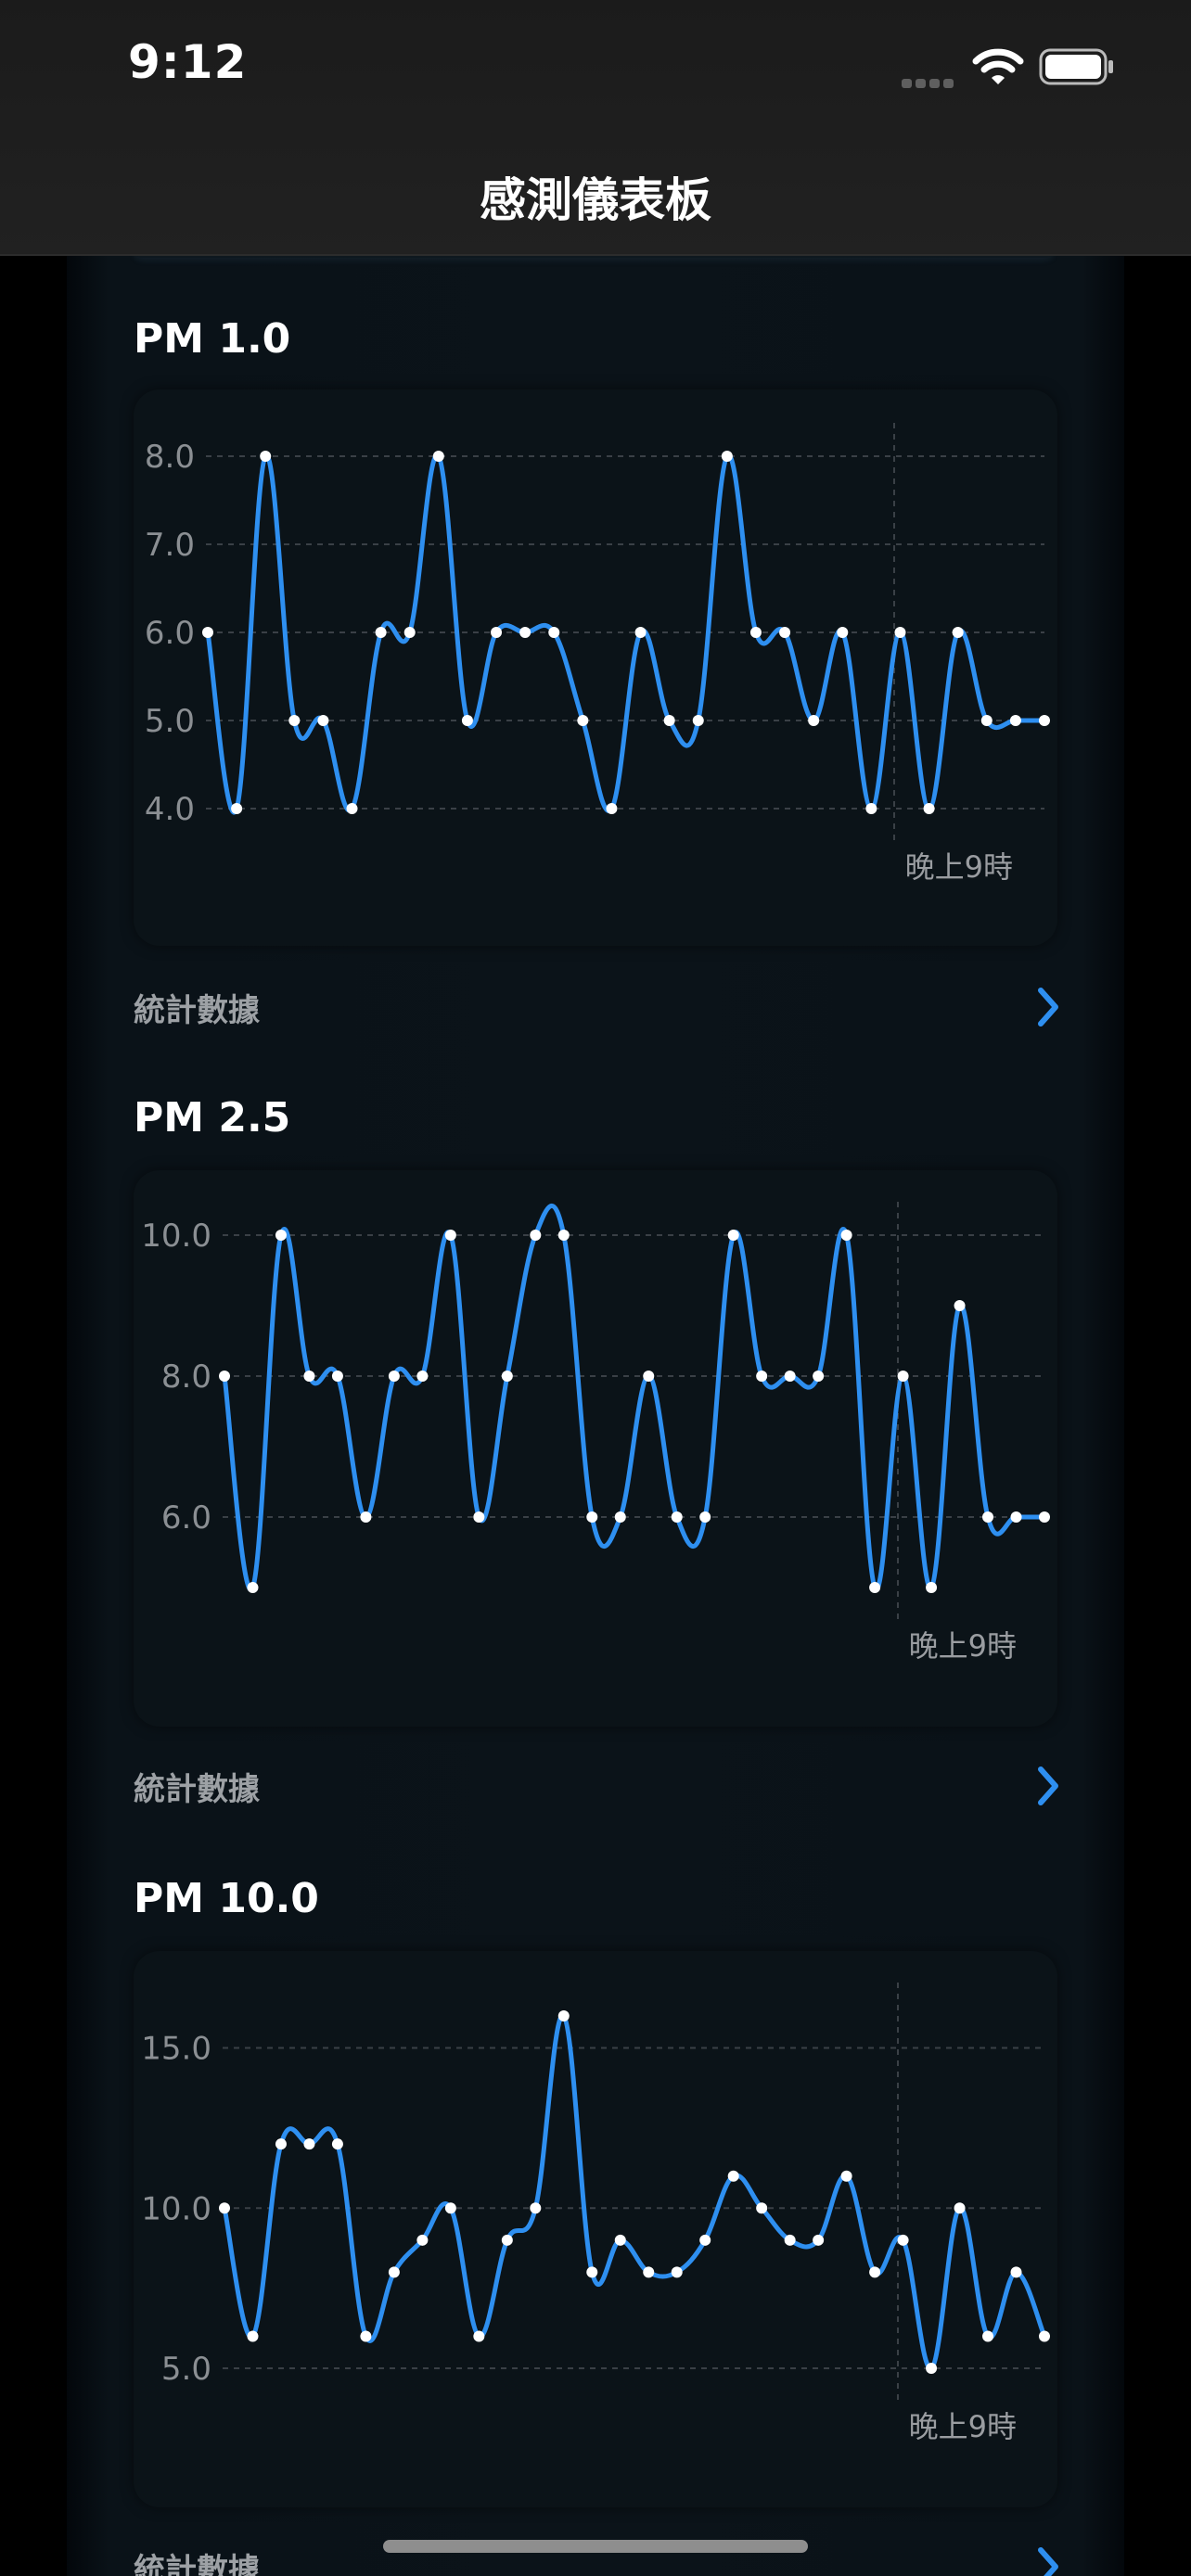  I want to click on y-tick-label: 15.0, so click(176, 2049).